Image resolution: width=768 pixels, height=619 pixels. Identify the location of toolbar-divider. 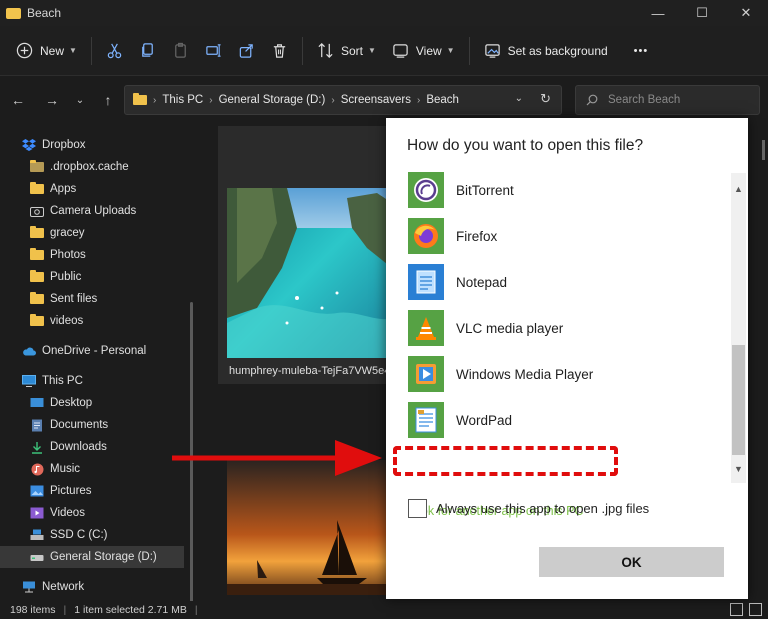
(302, 50).